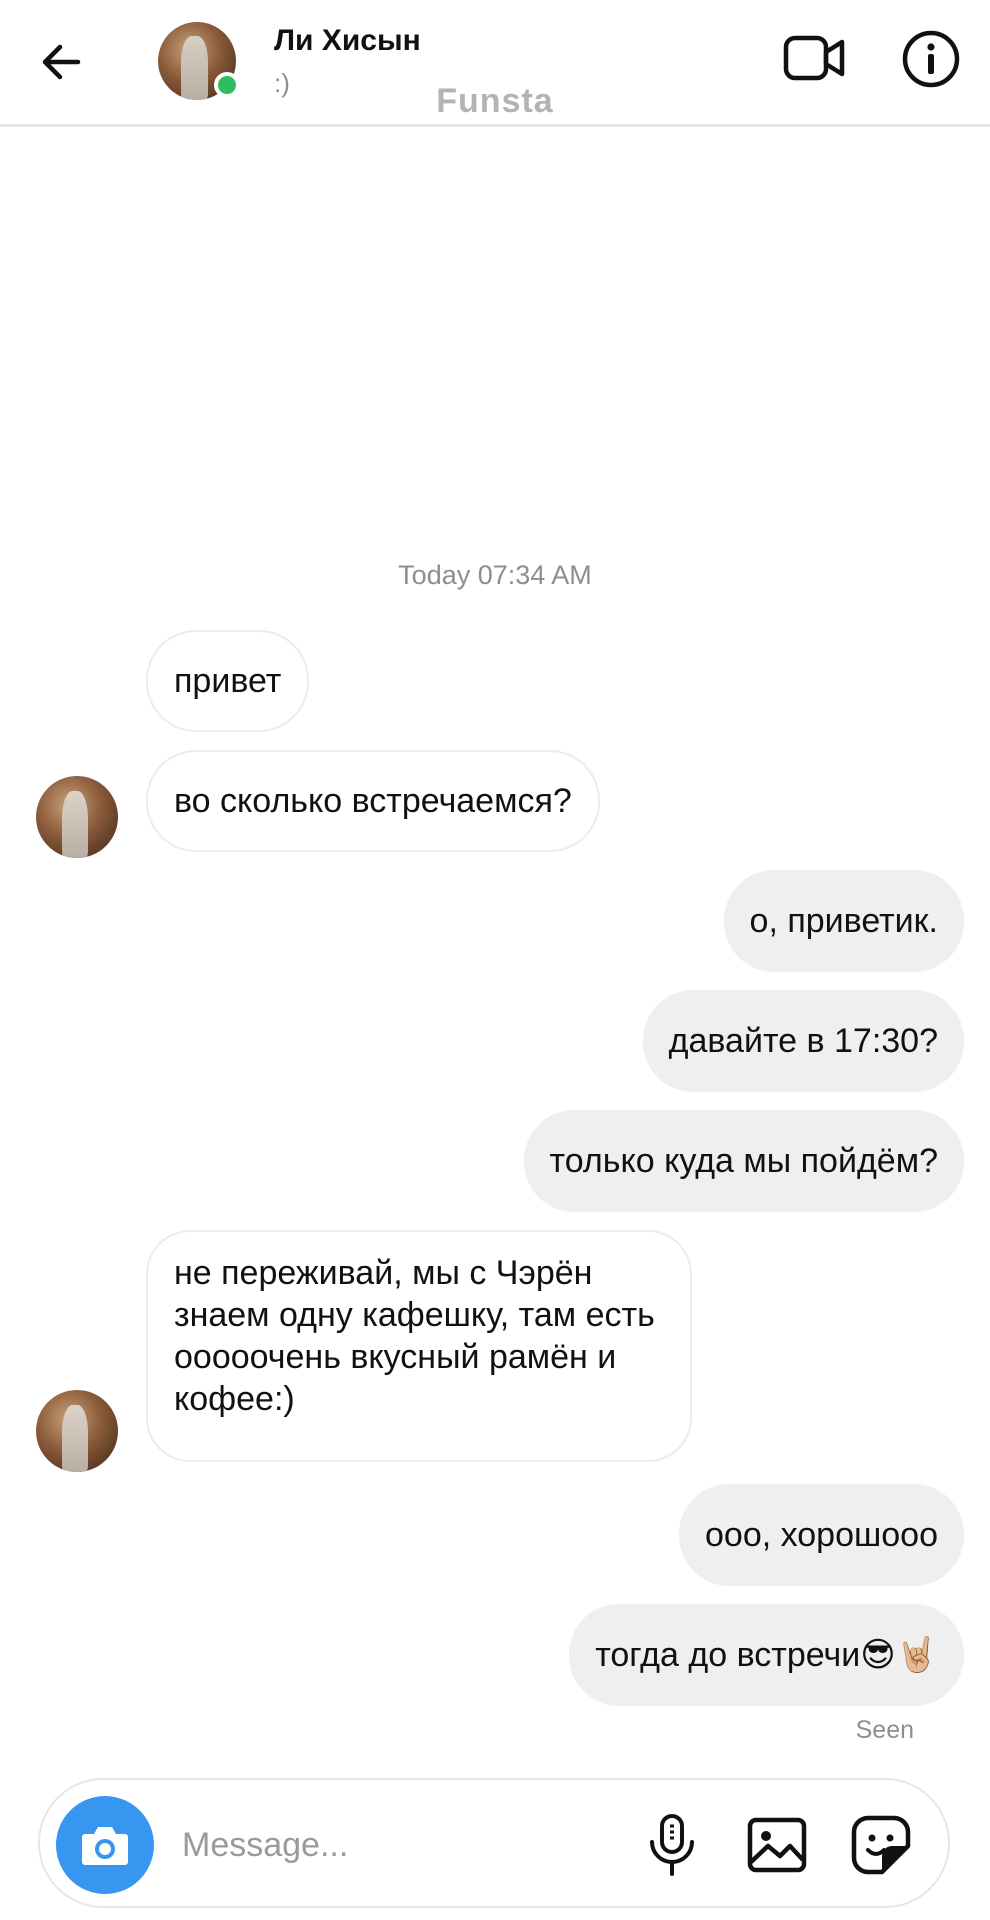 The width and height of the screenshot is (990, 1920). I want to click on info-button, so click(931, 59).